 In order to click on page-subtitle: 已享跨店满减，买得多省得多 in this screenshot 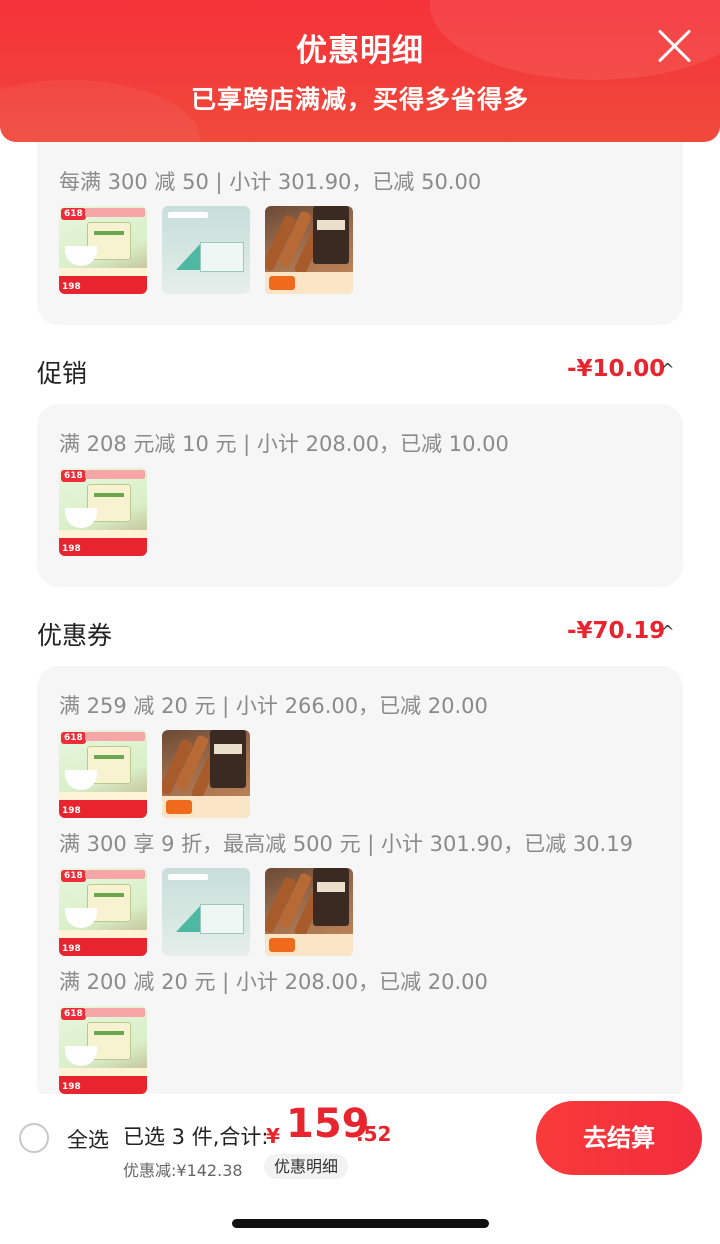, I will do `click(359, 99)`.